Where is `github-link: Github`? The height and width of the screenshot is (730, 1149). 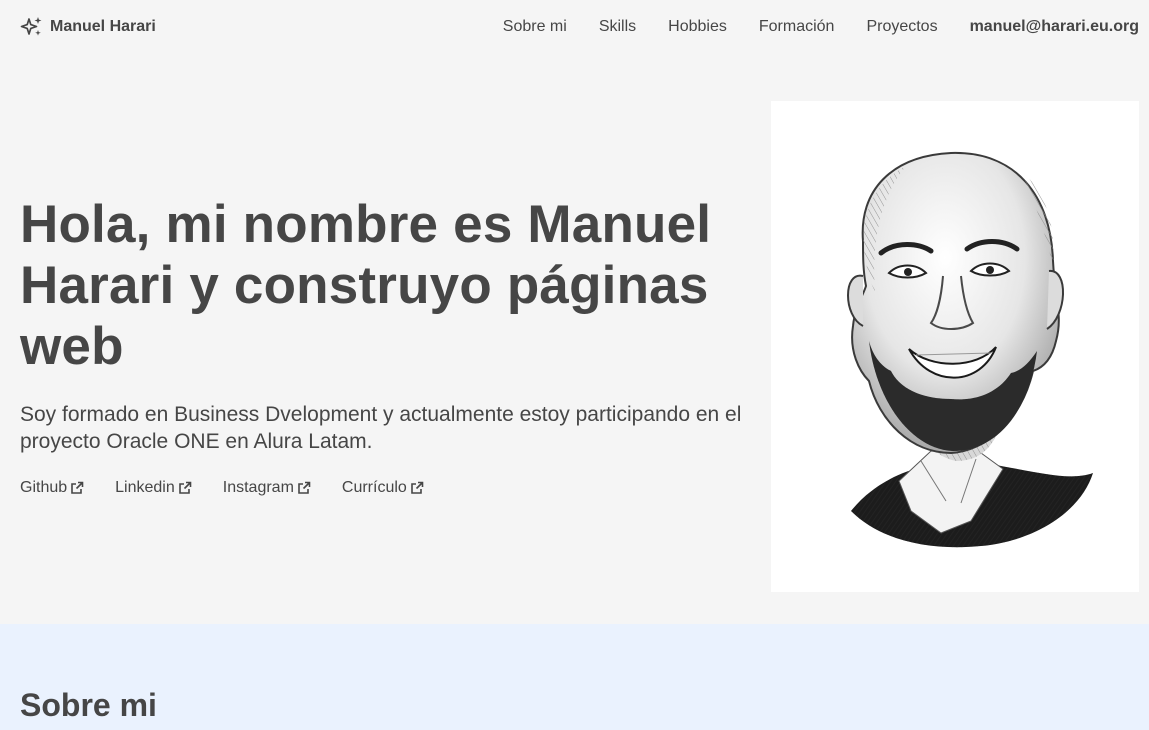 github-link: Github is located at coordinates (52, 488).